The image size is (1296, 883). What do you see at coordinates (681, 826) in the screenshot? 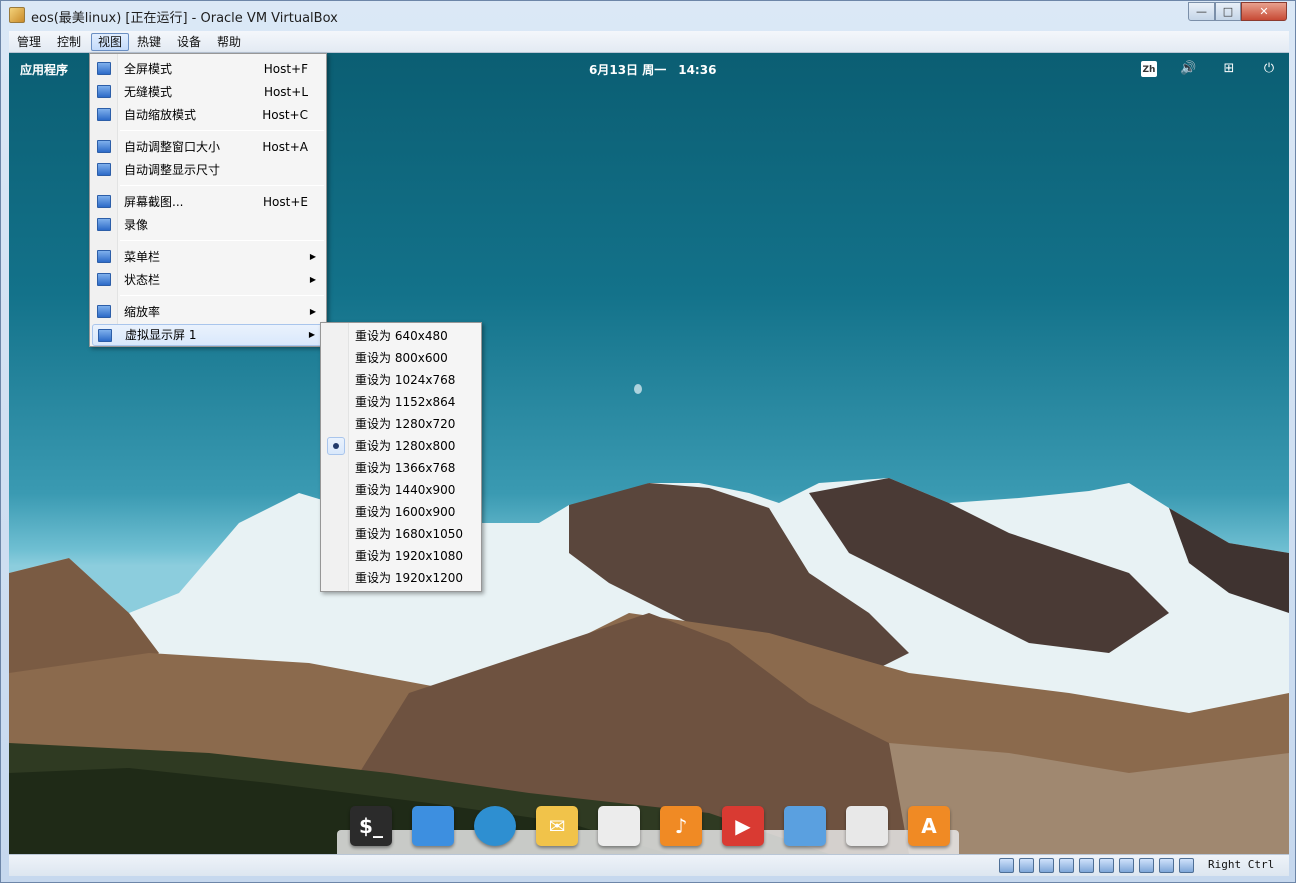
I see `dock-music-icon: ♪` at bounding box center [681, 826].